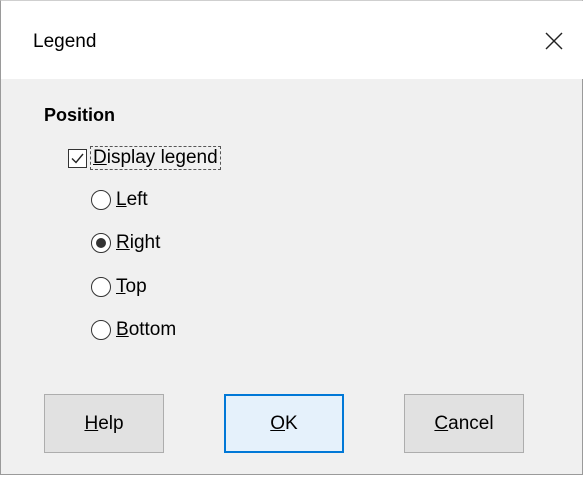 The image size is (585, 477). I want to click on display-legend-label: Display legend, so click(155, 158).